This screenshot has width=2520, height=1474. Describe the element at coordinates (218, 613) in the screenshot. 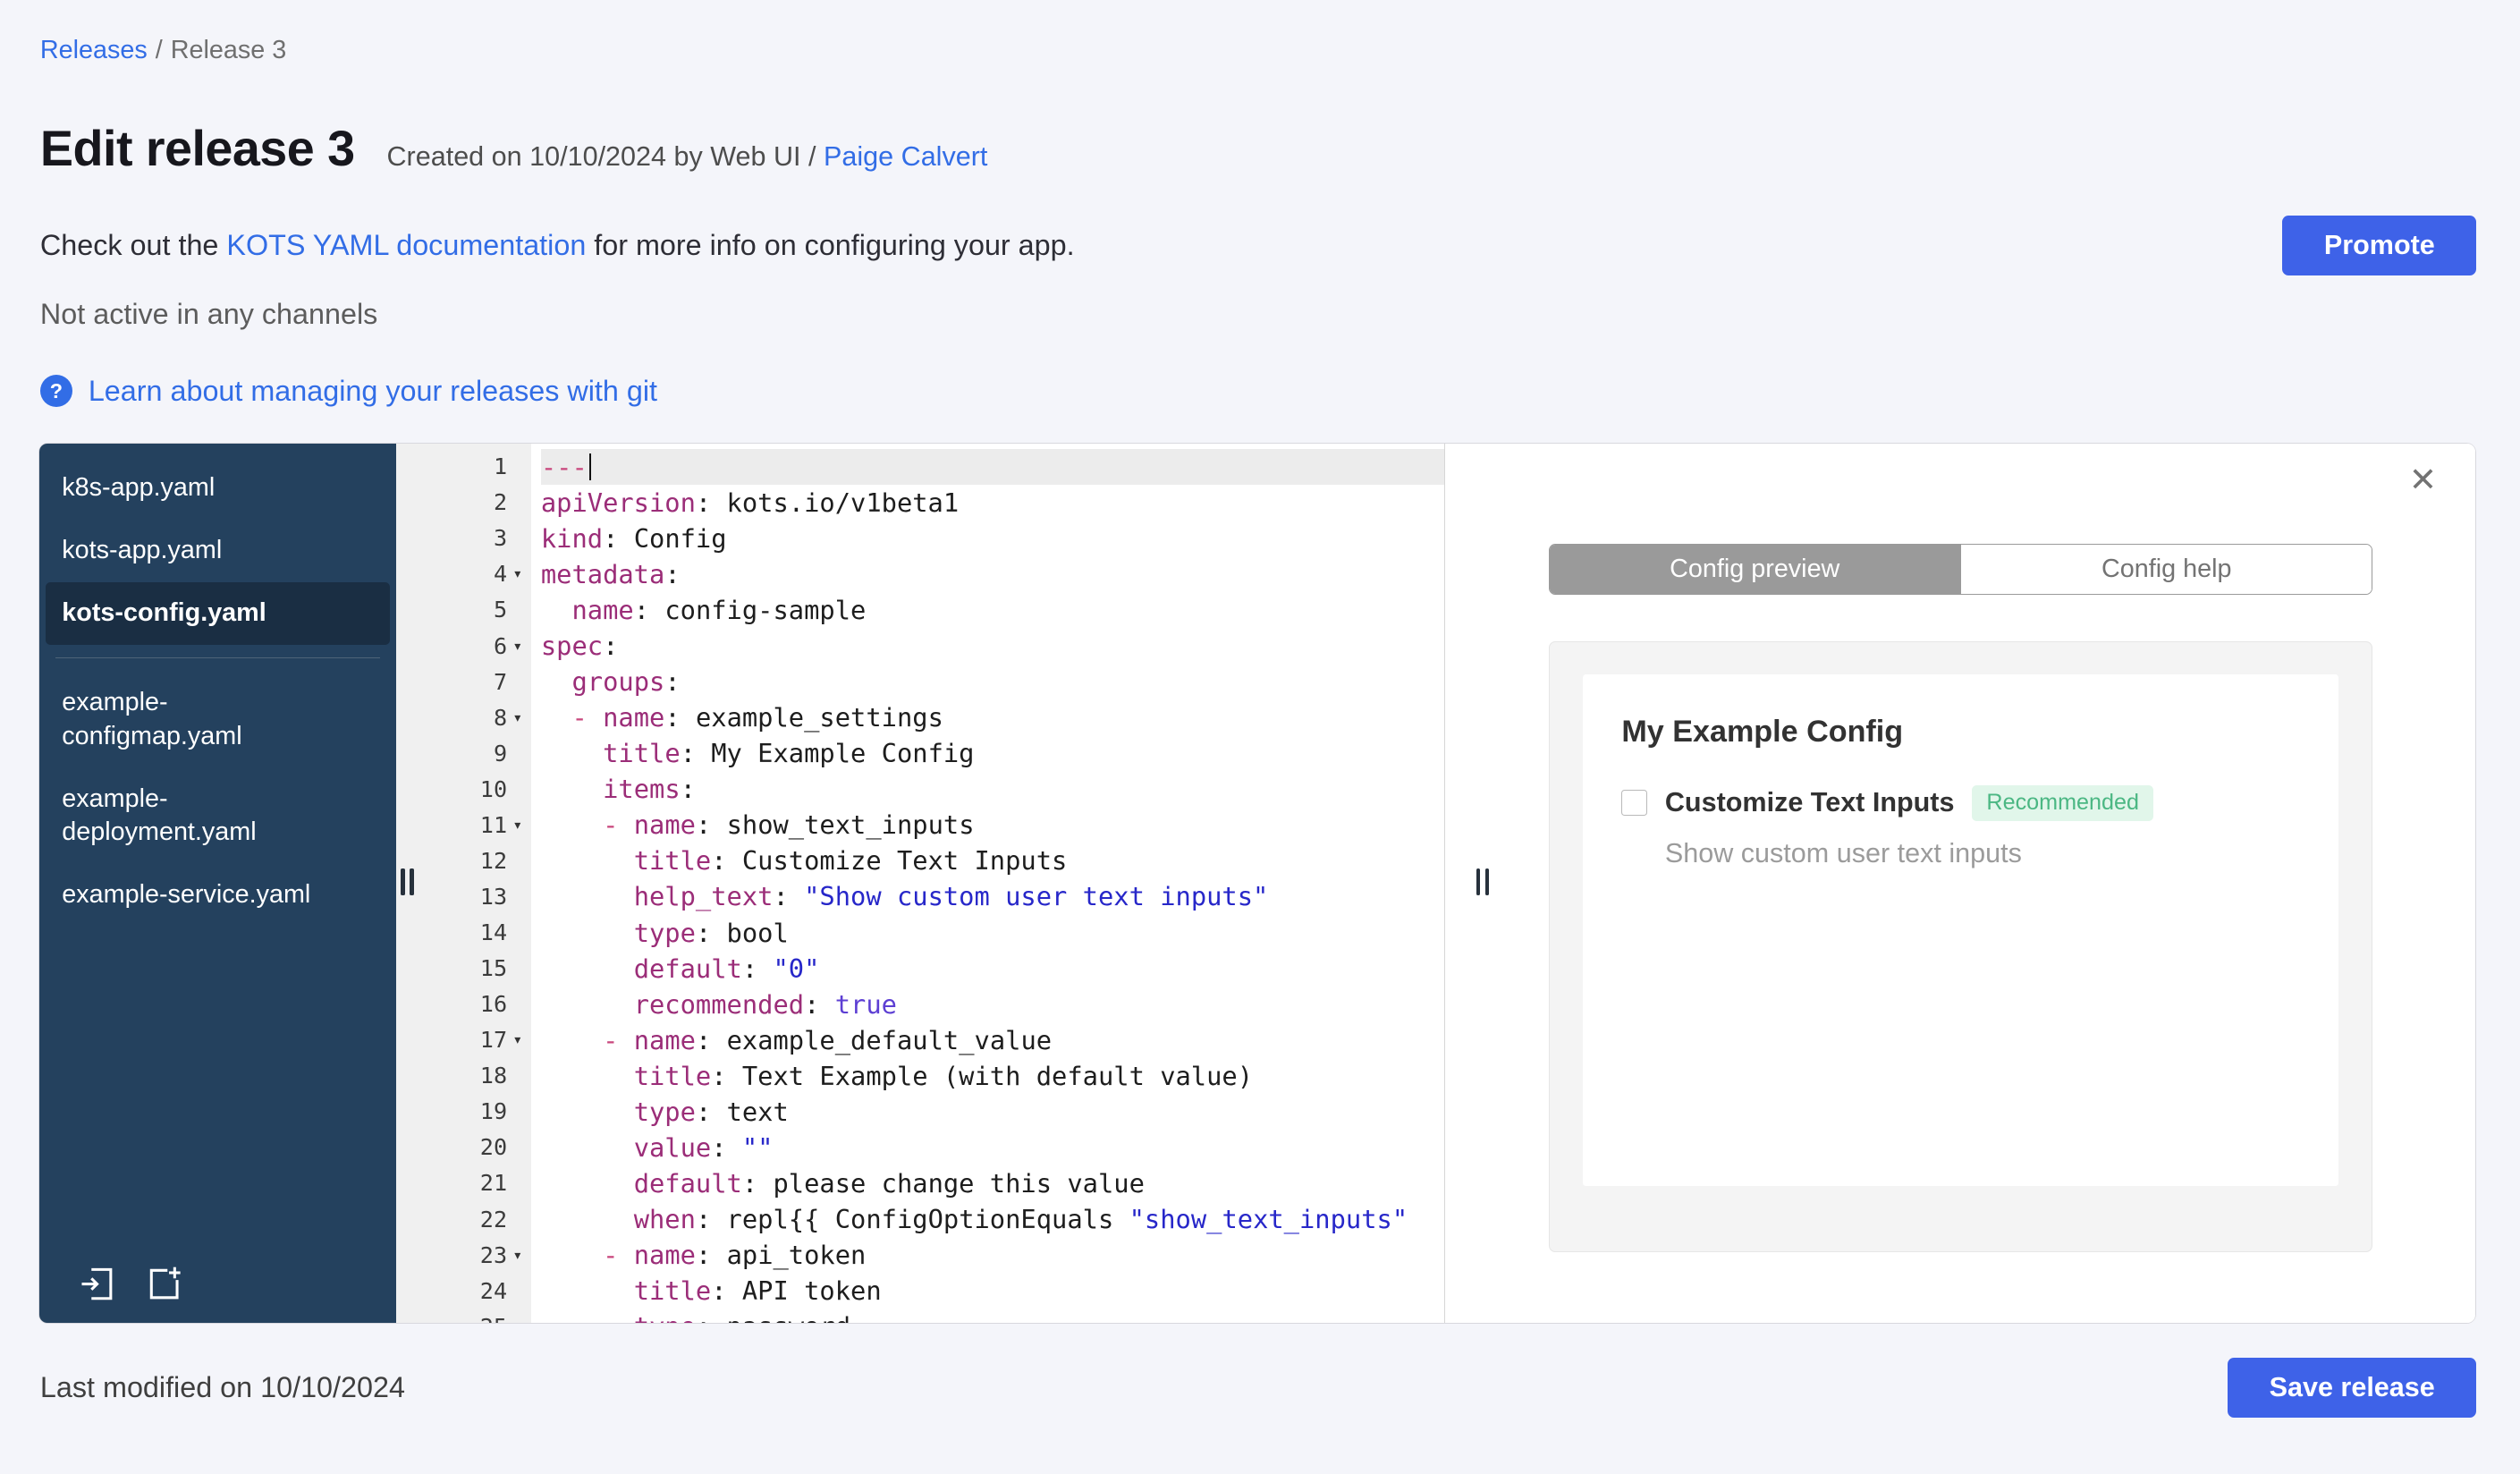

I see `file-tree-item-selected: kots-config.yaml` at that location.